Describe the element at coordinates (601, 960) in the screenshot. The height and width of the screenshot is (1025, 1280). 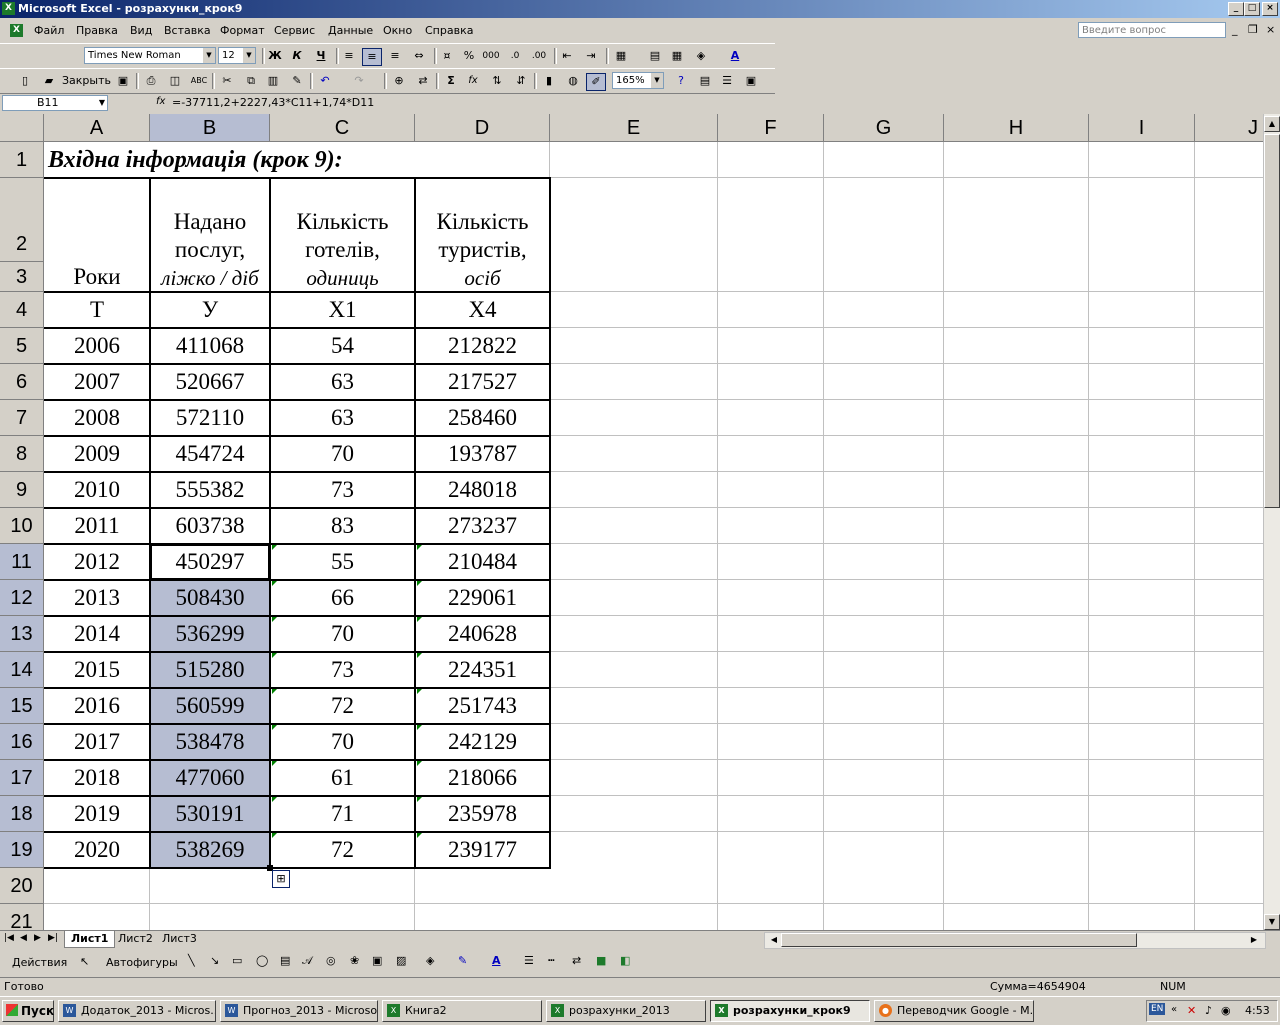
I see `shadow-icon: ■` at that location.